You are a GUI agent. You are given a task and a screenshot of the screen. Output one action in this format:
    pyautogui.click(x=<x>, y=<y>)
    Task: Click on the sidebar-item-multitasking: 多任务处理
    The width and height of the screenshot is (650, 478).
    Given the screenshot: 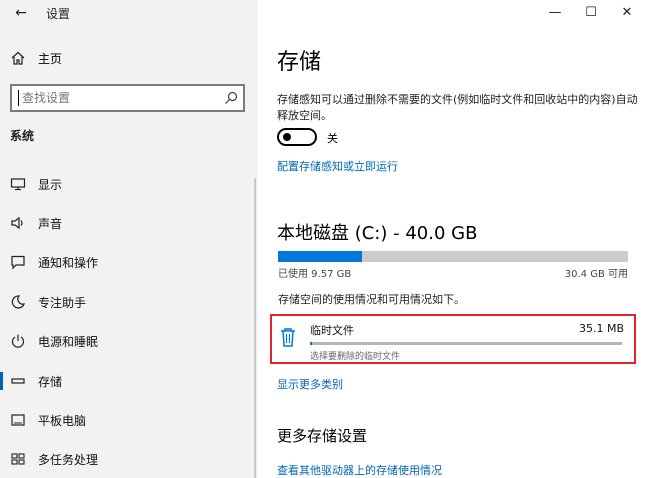 What is the action you would take?
    pyautogui.click(x=129, y=459)
    